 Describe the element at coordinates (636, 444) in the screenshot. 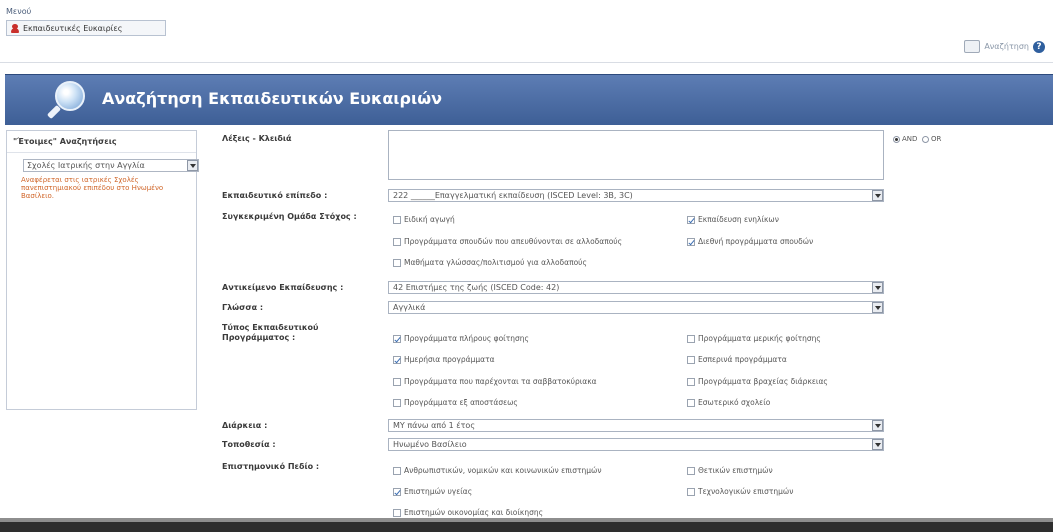

I see `location-select: Ηνωμένο Βασίλειο` at that location.